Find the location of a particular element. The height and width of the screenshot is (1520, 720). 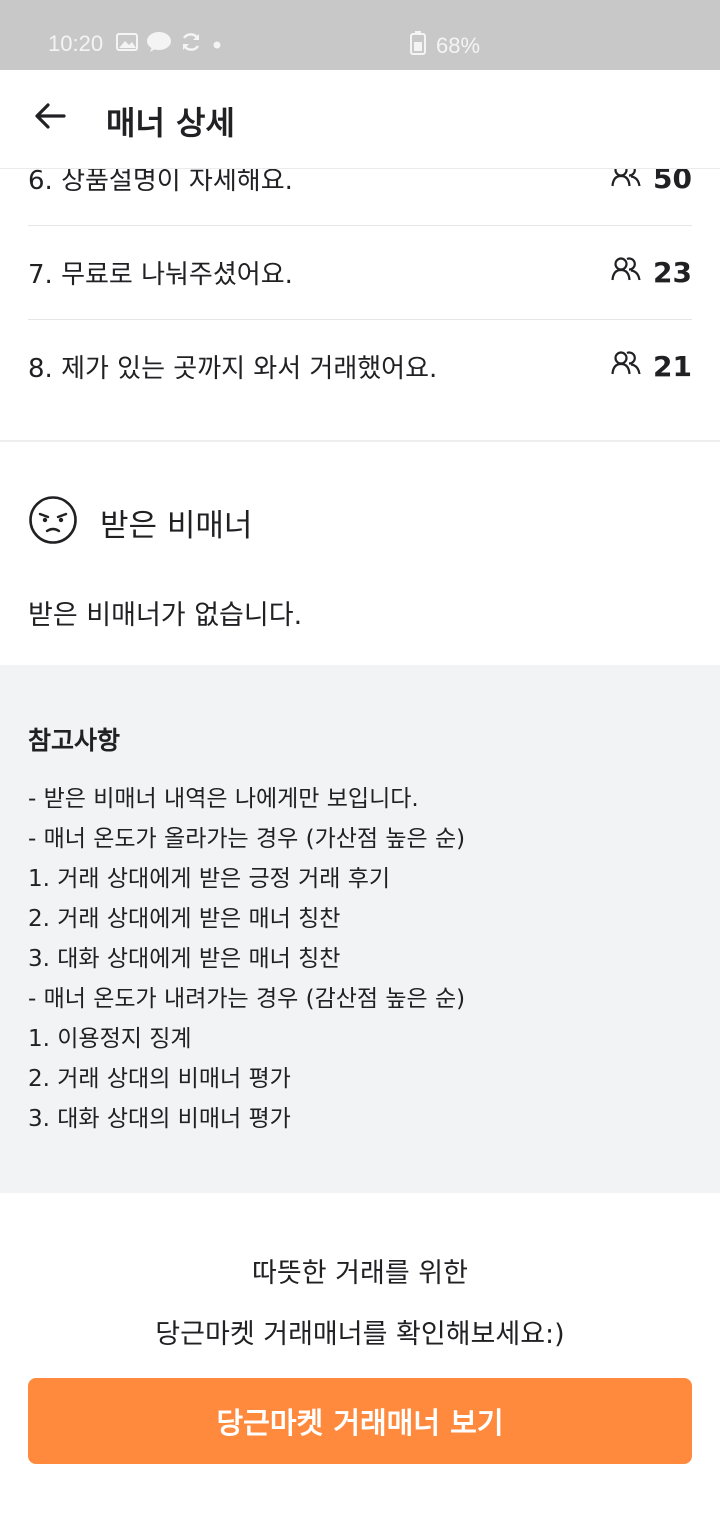

manner-item: 8. 제가 있는 곳까지 와서 거래했어요. 21 is located at coordinates (360, 366).